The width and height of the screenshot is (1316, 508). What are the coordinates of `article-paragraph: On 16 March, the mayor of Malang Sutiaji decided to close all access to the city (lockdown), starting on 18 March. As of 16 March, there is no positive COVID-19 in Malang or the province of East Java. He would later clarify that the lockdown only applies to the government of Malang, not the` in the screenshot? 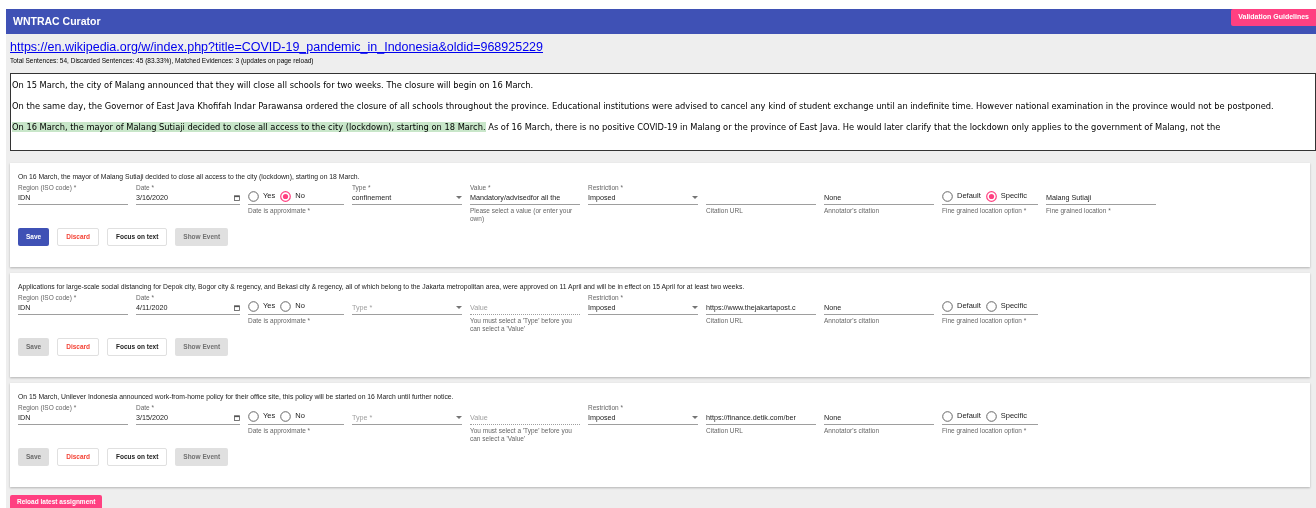 It's located at (617, 127).